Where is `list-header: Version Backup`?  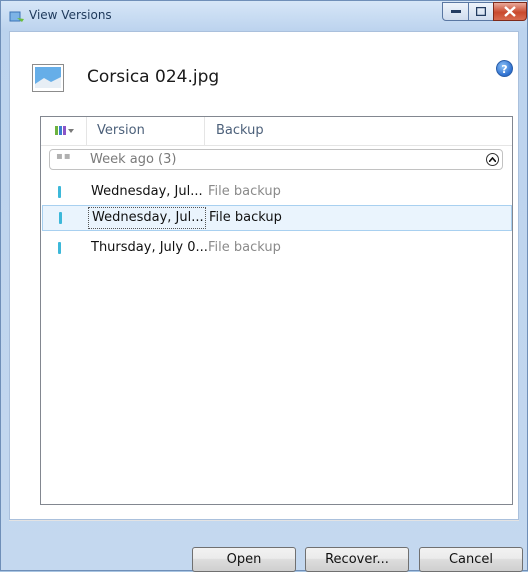
list-header: Version Backup is located at coordinates (276, 131).